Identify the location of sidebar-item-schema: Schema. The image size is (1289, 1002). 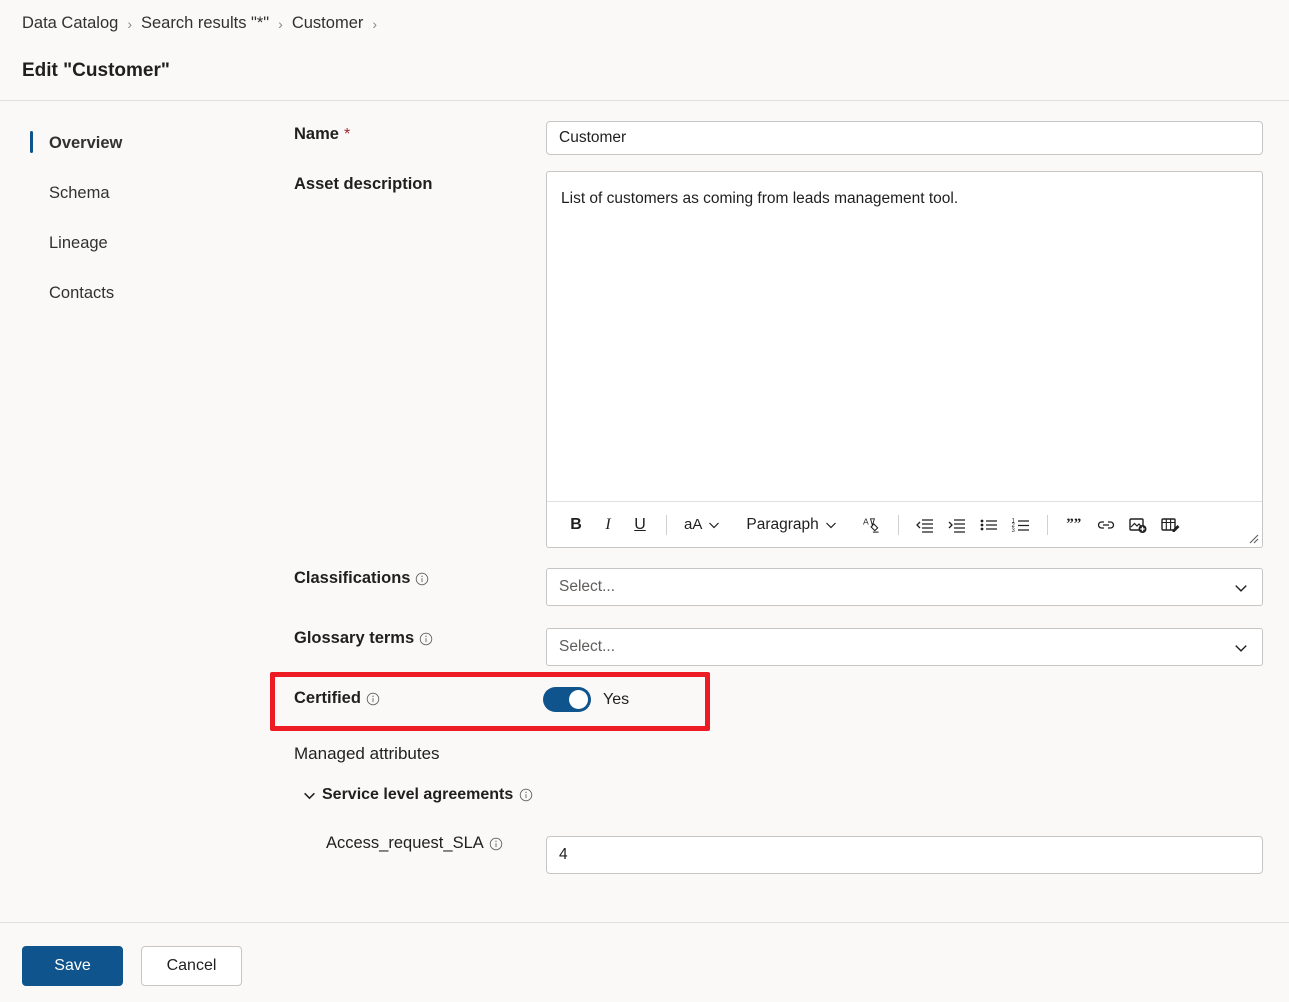
(135, 193).